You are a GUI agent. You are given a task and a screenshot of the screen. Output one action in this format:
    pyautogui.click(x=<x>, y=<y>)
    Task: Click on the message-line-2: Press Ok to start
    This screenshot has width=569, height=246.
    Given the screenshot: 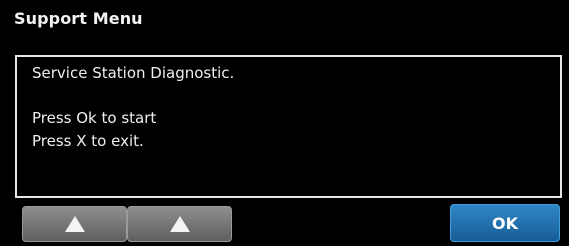 What is the action you would take?
    pyautogui.click(x=94, y=118)
    